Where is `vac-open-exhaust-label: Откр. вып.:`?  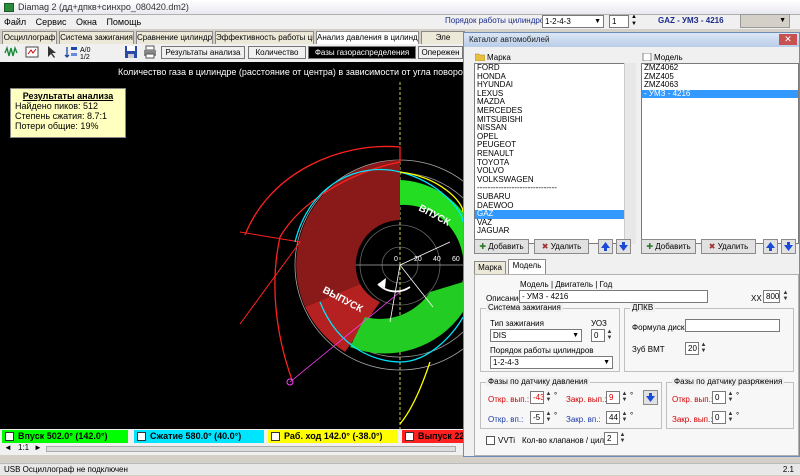 vac-open-exhaust-label: Откр. вып.: is located at coordinates (693, 399).